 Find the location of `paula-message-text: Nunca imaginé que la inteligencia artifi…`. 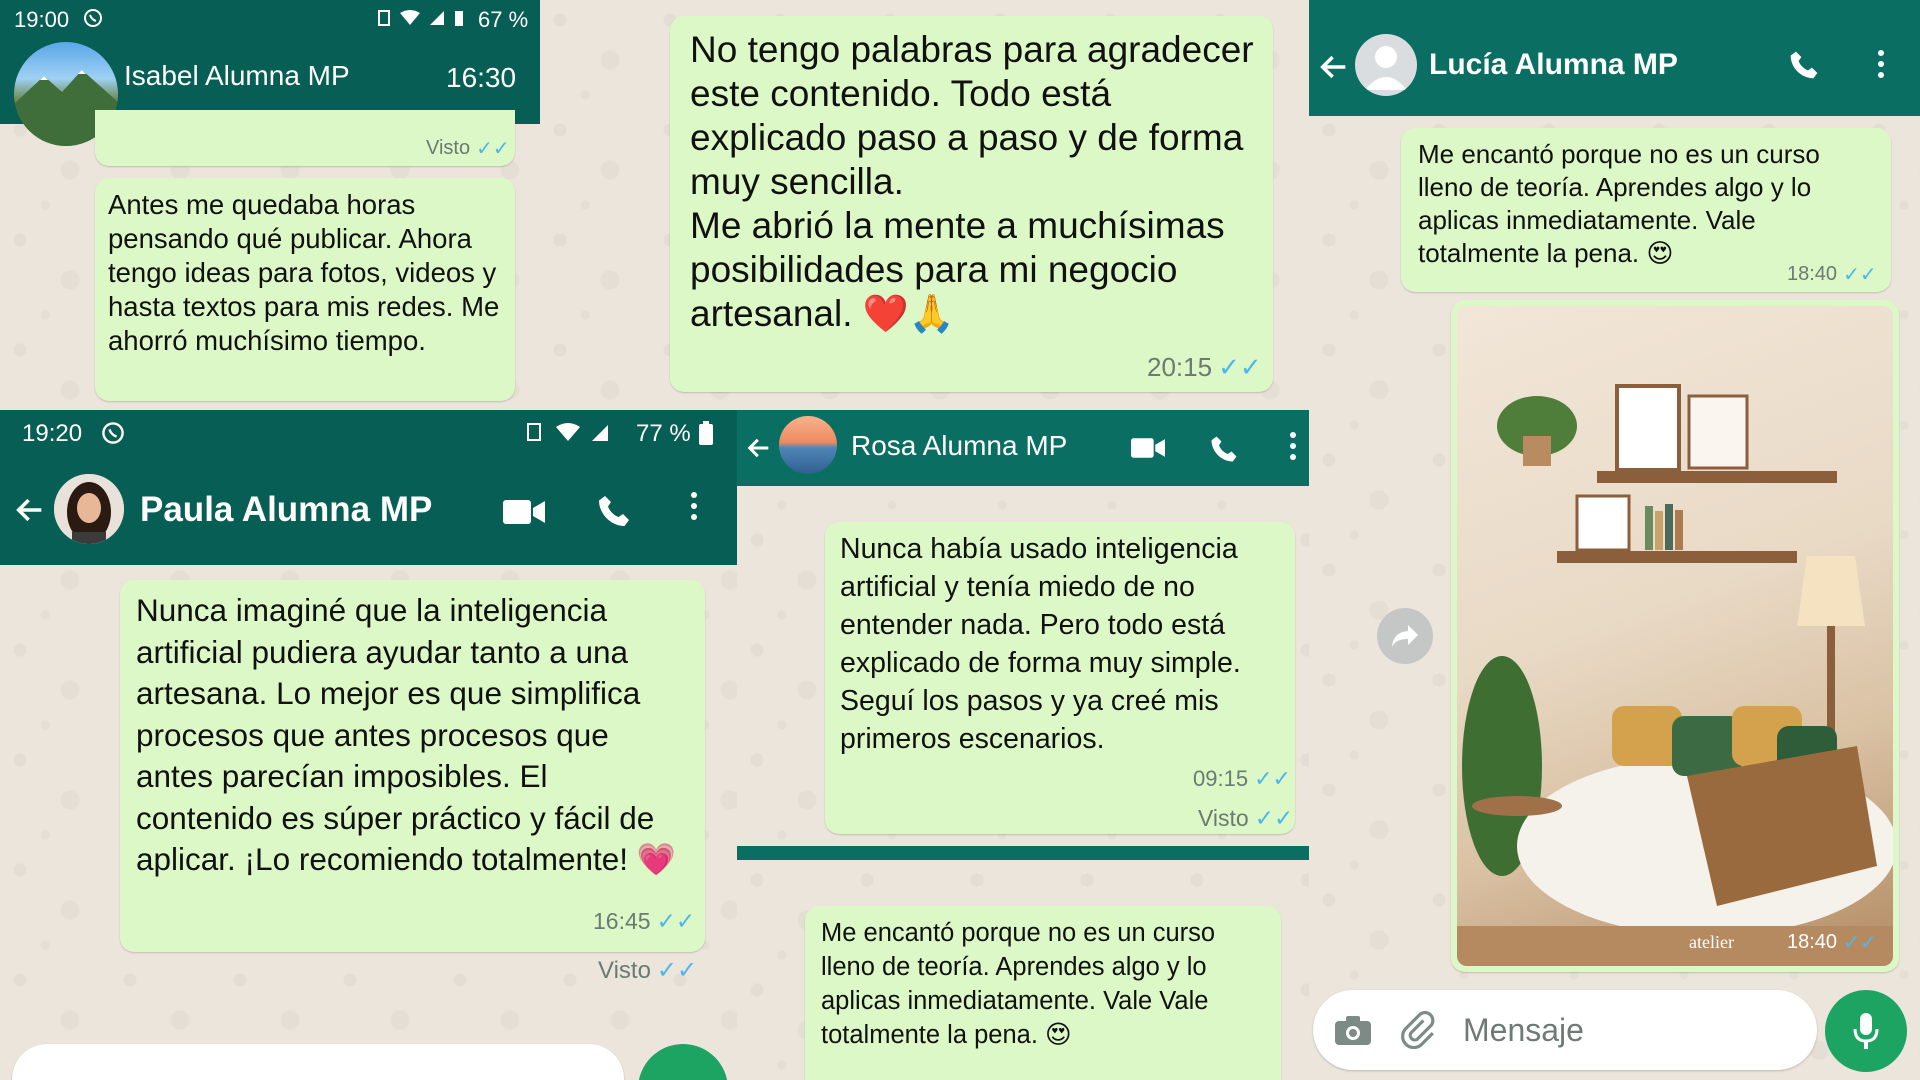

paula-message-text: Nunca imaginé que la inteligencia artifi… is located at coordinates (406, 734).